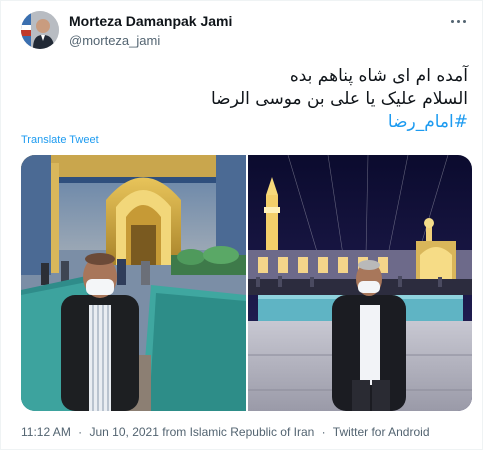 The image size is (483, 450). Describe the element at coordinates (150, 40) in the screenshot. I see `author-handle: @morteza_jami` at that location.